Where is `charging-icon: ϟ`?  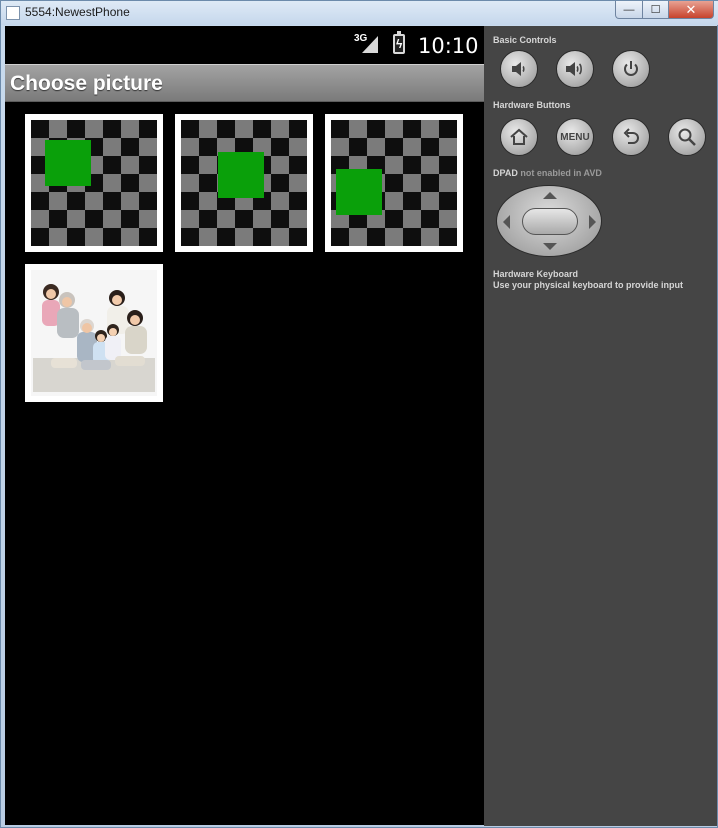
charging-icon: ϟ is located at coordinates (399, 44).